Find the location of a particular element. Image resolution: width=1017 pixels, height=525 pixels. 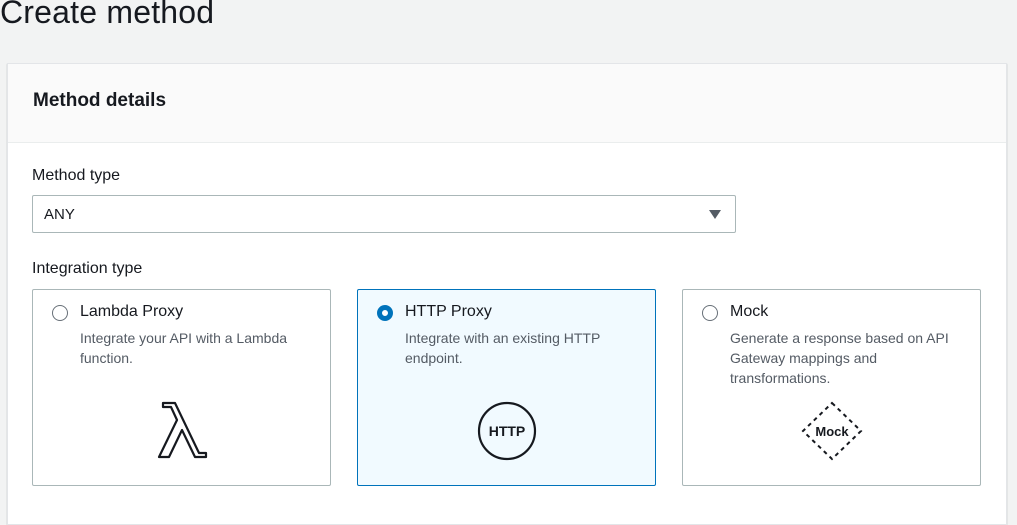

mock-icon: Mock is located at coordinates (832, 433).